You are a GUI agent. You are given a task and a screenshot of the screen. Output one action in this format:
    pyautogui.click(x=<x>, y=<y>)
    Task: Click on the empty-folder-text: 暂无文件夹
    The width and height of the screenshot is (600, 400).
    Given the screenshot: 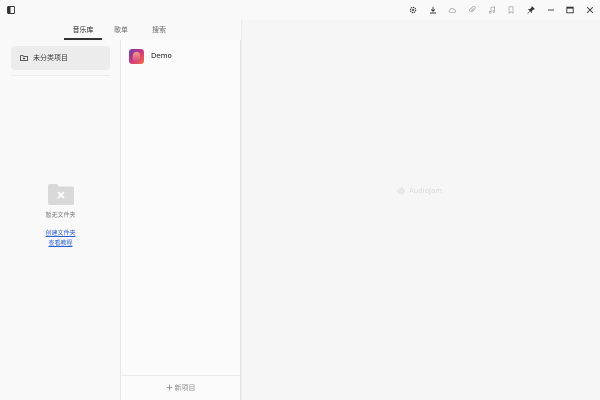 What is the action you would take?
    pyautogui.click(x=60, y=215)
    